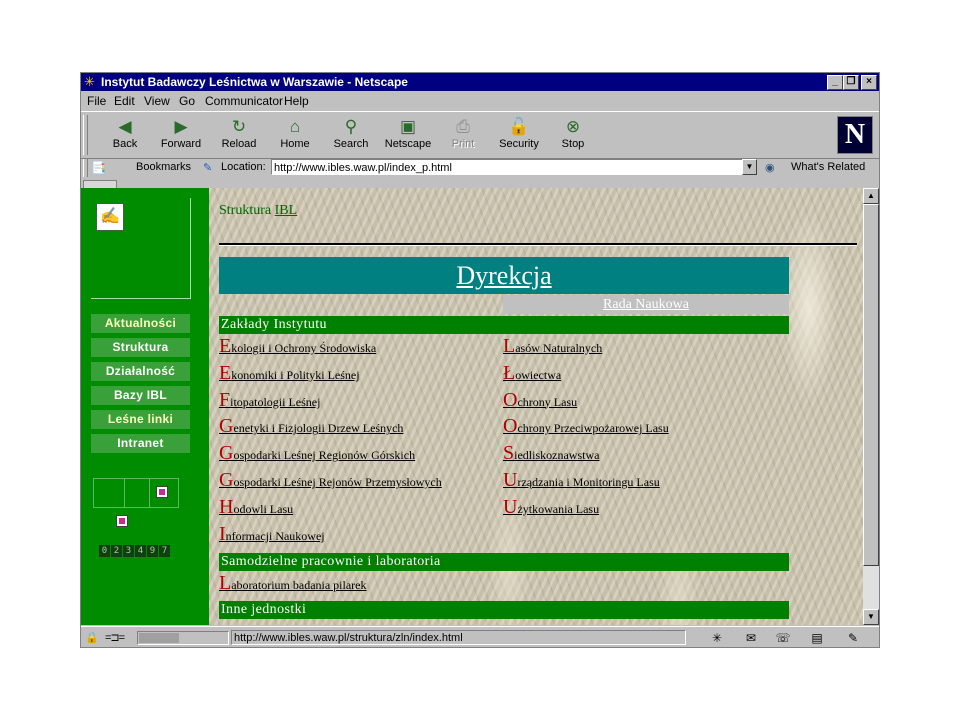 The width and height of the screenshot is (960, 720). What do you see at coordinates (581, 480) in the screenshot?
I see `department-link: Urządzania i Monitoringu Lasu` at bounding box center [581, 480].